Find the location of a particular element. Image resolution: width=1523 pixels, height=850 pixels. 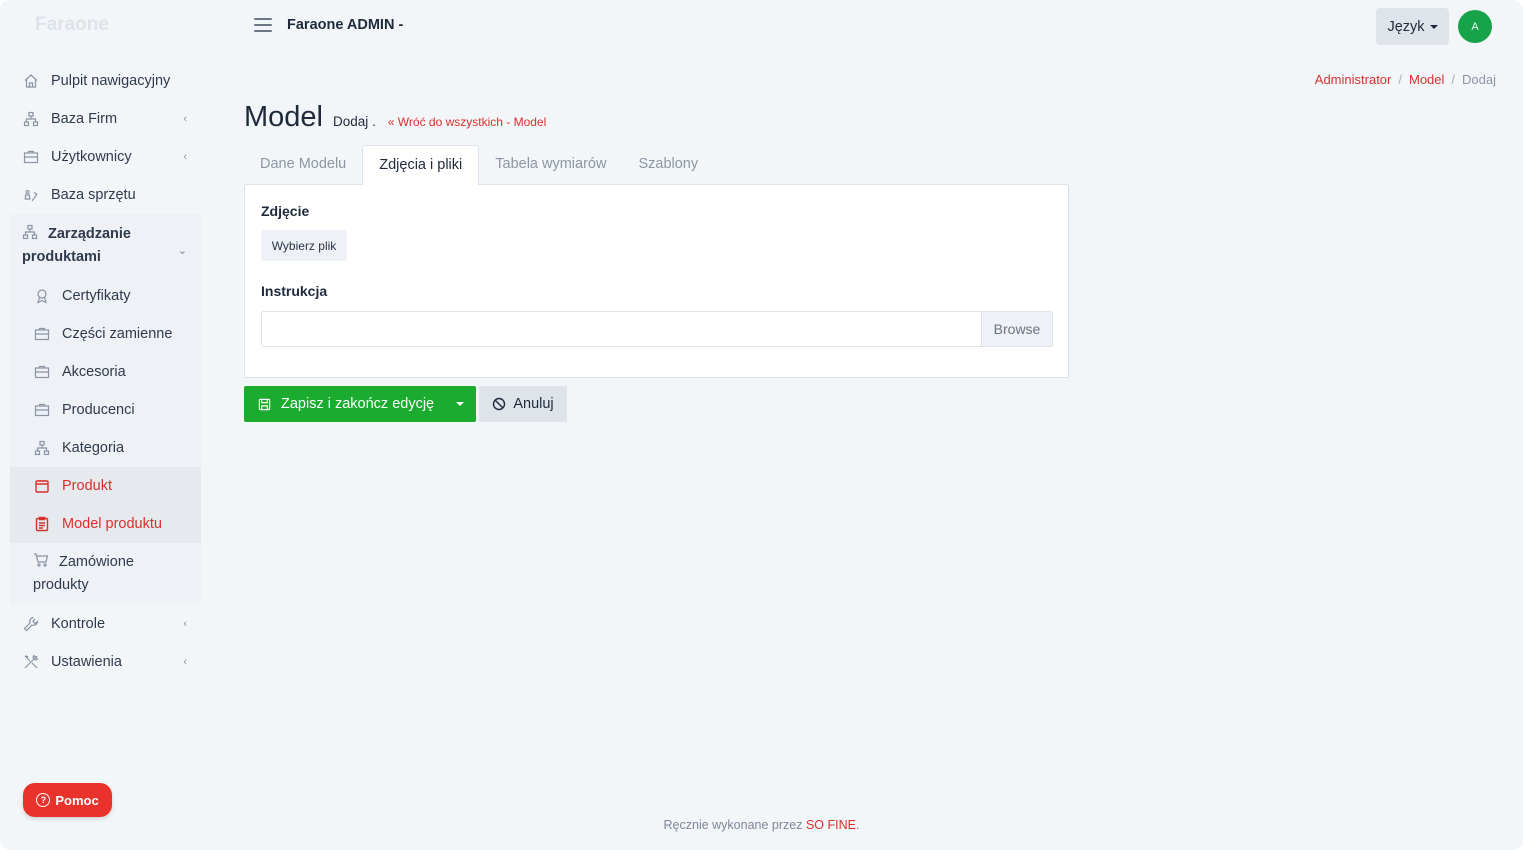

menu-toggle-icon is located at coordinates (263, 25).